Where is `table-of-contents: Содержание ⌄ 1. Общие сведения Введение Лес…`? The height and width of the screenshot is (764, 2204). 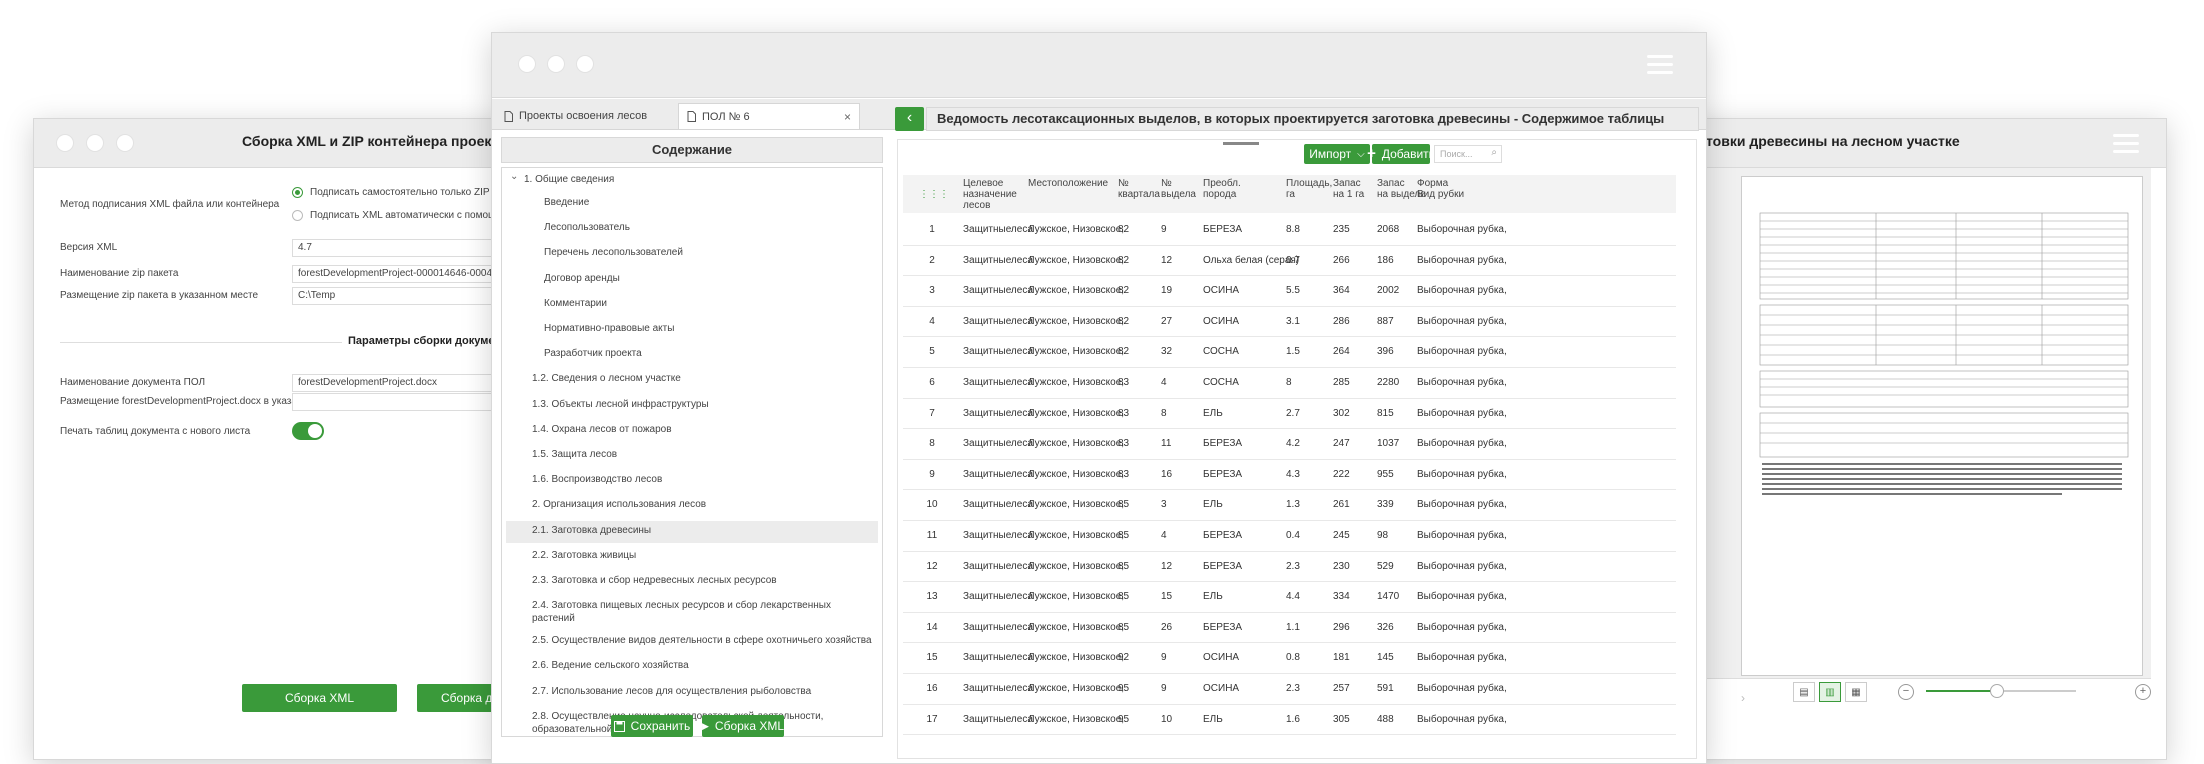 table-of-contents: Содержание ⌄ 1. Общие сведения Введение Лес… is located at coordinates (692, 437).